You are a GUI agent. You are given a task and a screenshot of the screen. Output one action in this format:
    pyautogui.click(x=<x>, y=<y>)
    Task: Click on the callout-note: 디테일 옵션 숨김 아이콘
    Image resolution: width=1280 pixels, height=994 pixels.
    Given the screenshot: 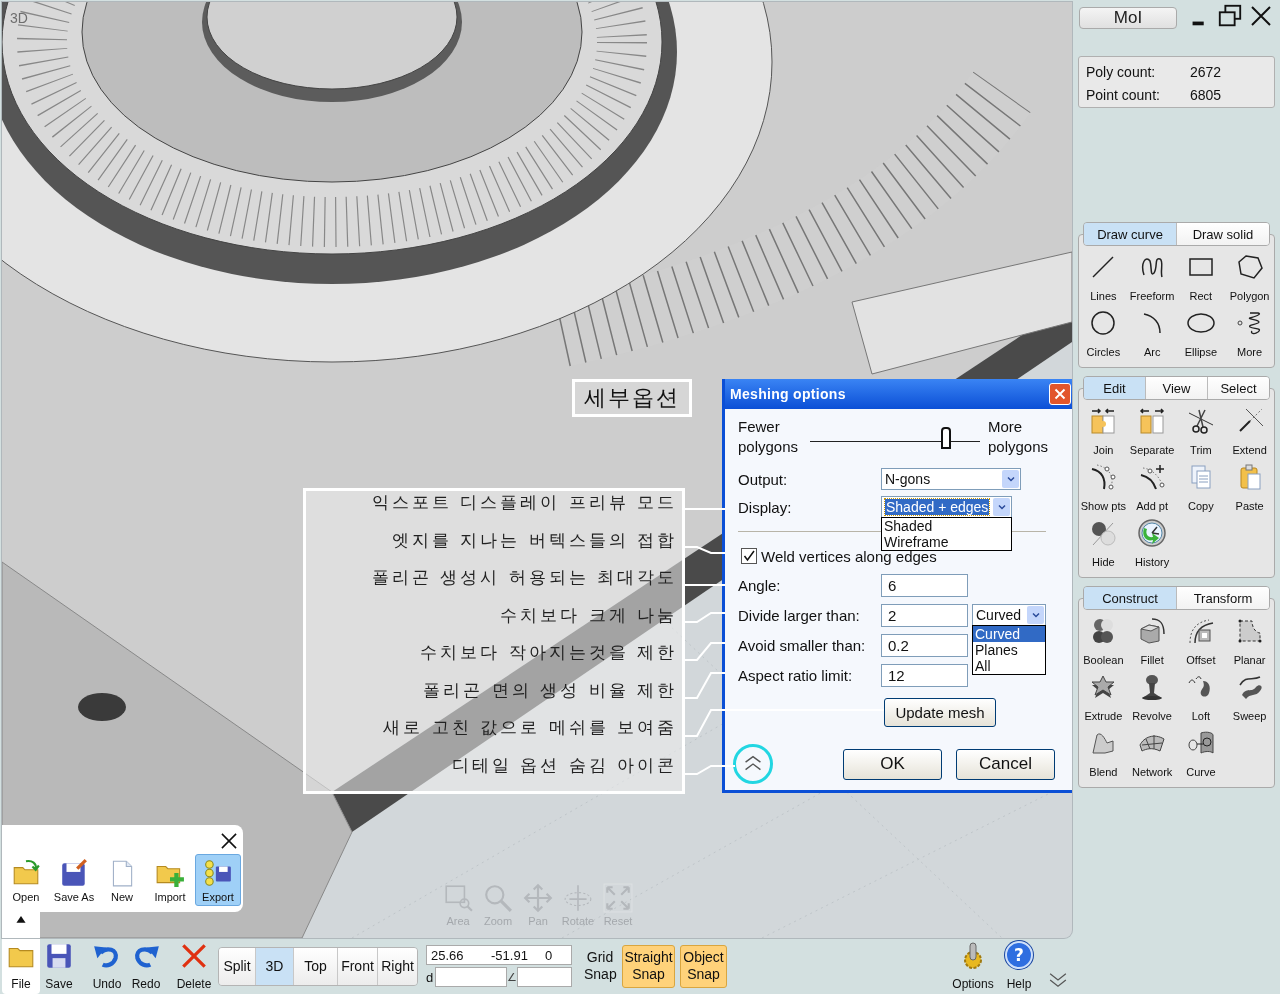 What is the action you would take?
    pyautogui.click(x=564, y=765)
    